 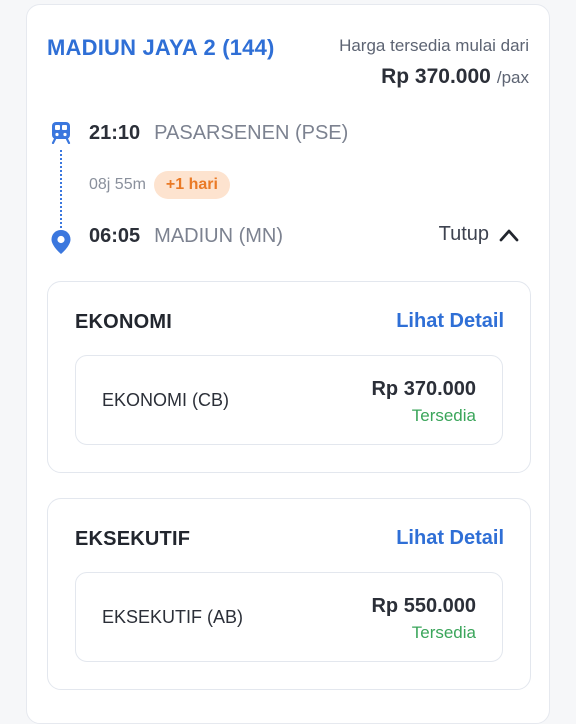 I want to click on departure-time: 21:10, so click(x=115, y=133).